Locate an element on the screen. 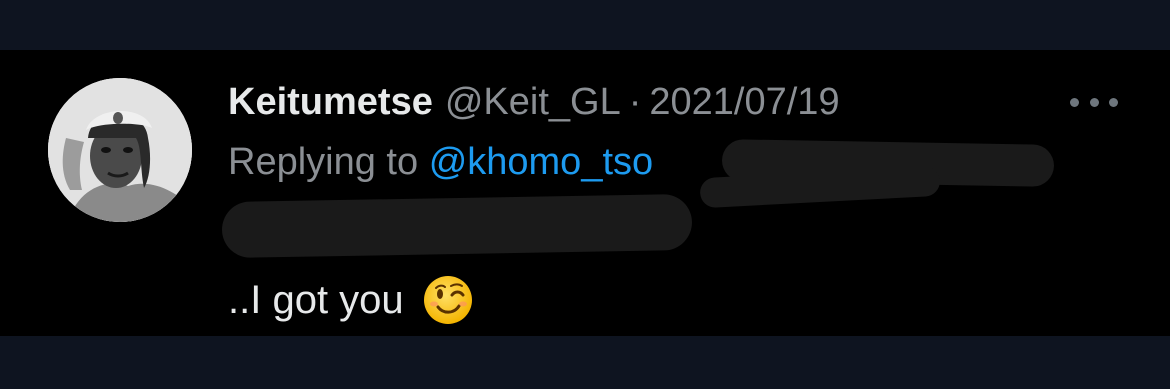 This screenshot has width=1170, height=389. avatar is located at coordinates (120, 150).